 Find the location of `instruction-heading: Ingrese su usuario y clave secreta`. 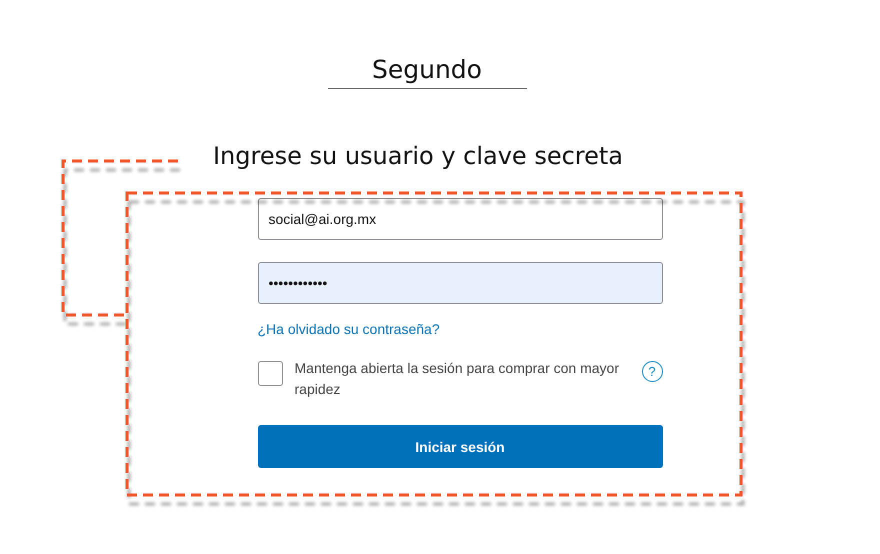

instruction-heading: Ingrese su usuario y clave secreta is located at coordinates (418, 156).